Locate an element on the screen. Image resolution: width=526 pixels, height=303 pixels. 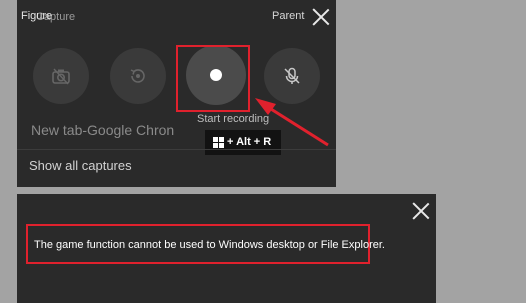
dialog-close-icon is located at coordinates (421, 211).